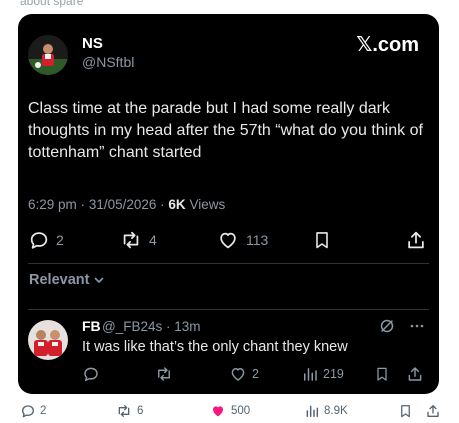 The image size is (459, 423). I want to click on reply-reply-button, so click(93, 374).